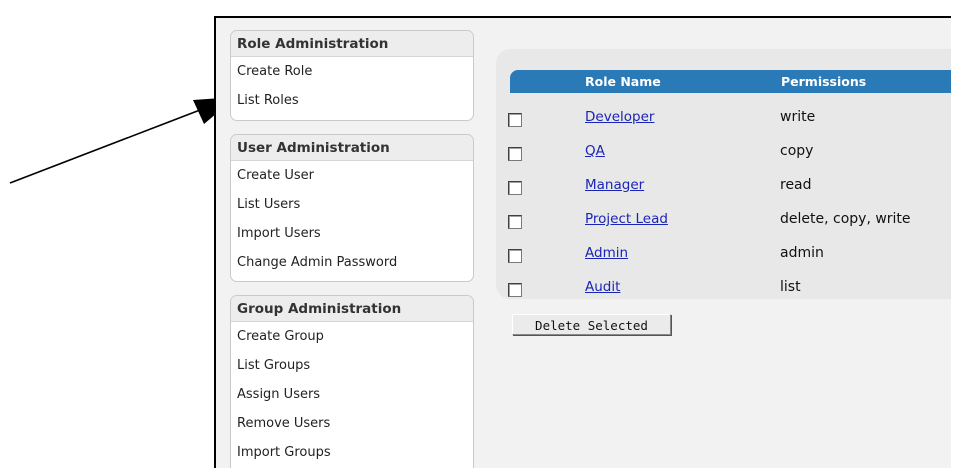  I want to click on table-row: Admin admin, so click(723, 262).